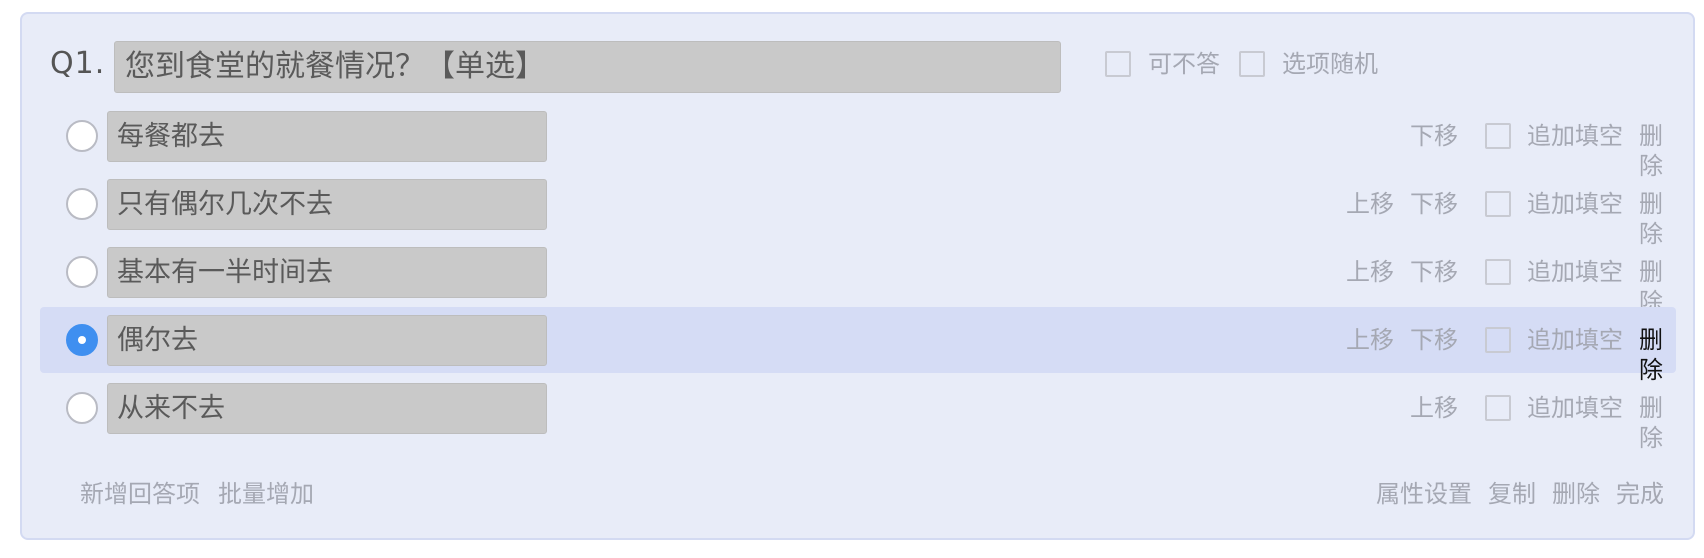 The width and height of the screenshot is (1704, 558). Describe the element at coordinates (1424, 494) in the screenshot. I see `properties-button: 属性设置` at that location.